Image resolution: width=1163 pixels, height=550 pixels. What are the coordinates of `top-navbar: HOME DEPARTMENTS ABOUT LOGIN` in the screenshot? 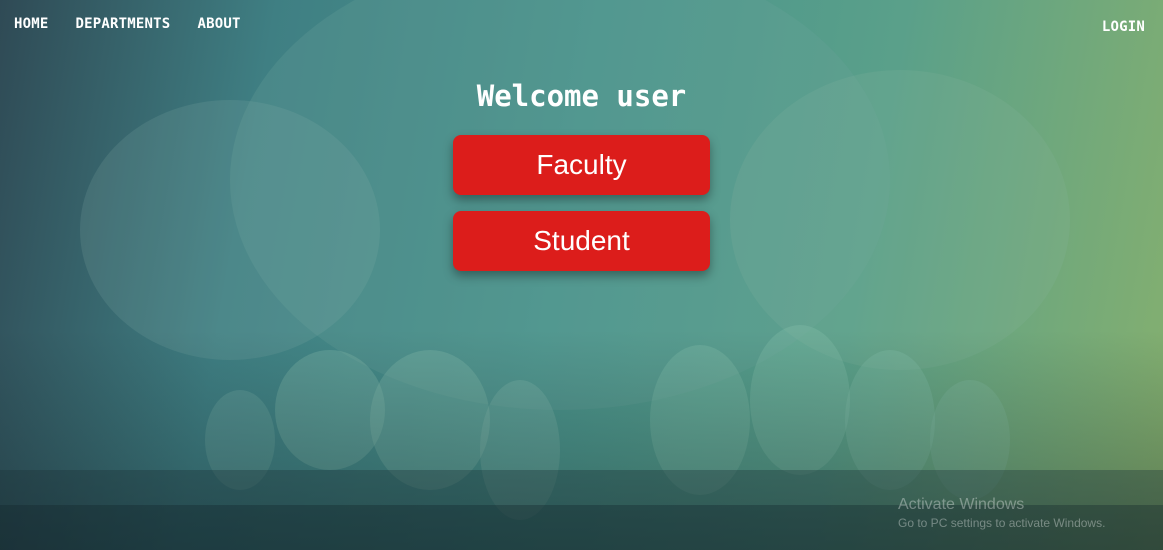 It's located at (581, 25).